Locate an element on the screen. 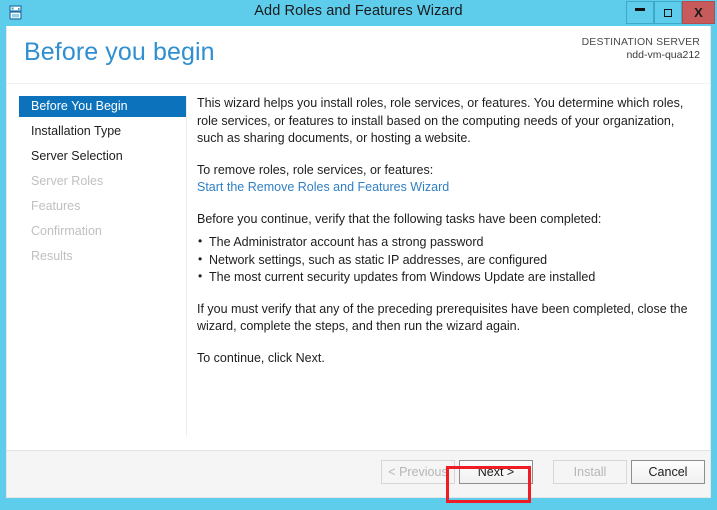 The image size is (717, 510). destination-server-label: DESTINATION SERVER is located at coordinates (640, 42).